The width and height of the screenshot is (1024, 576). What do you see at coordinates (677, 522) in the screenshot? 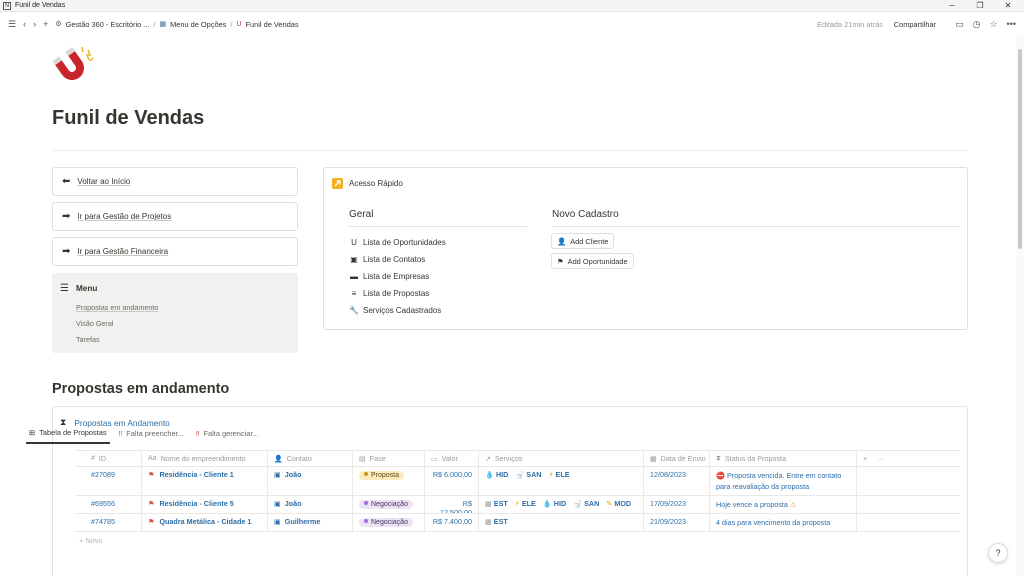
I see `row-date: 21/09/2023` at bounding box center [677, 522].